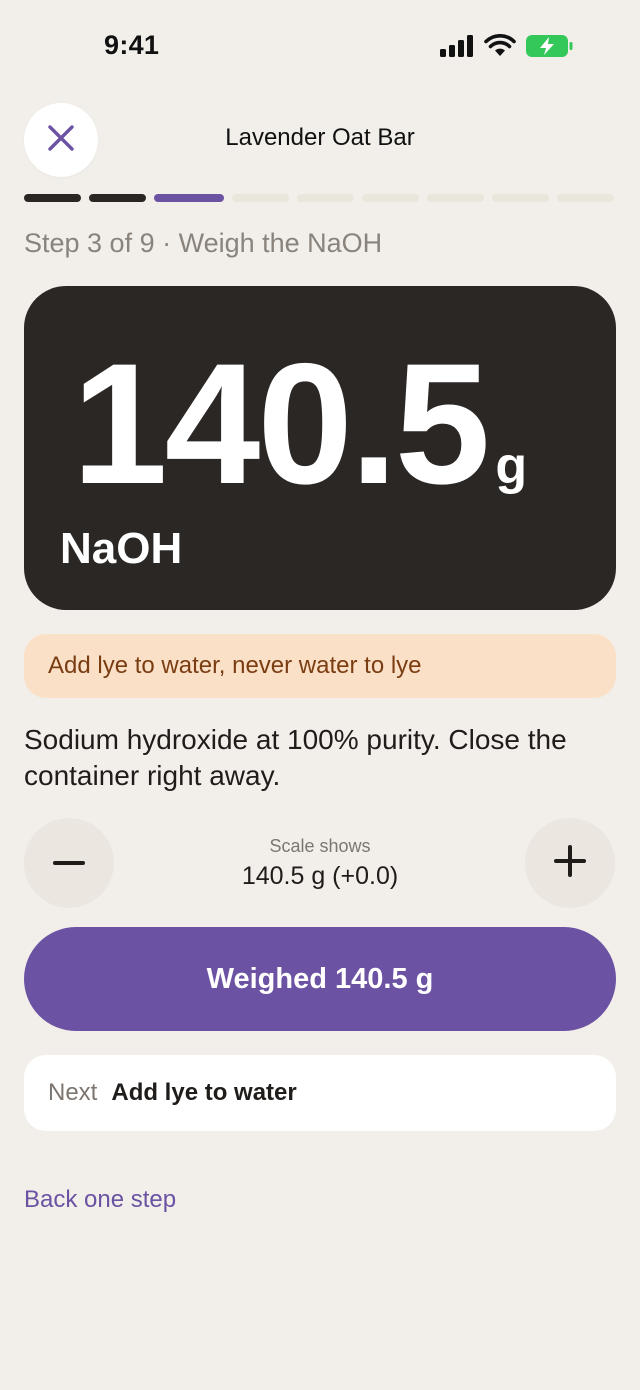 The image size is (640, 1390). I want to click on weight-value: 140.5, so click(281, 424).